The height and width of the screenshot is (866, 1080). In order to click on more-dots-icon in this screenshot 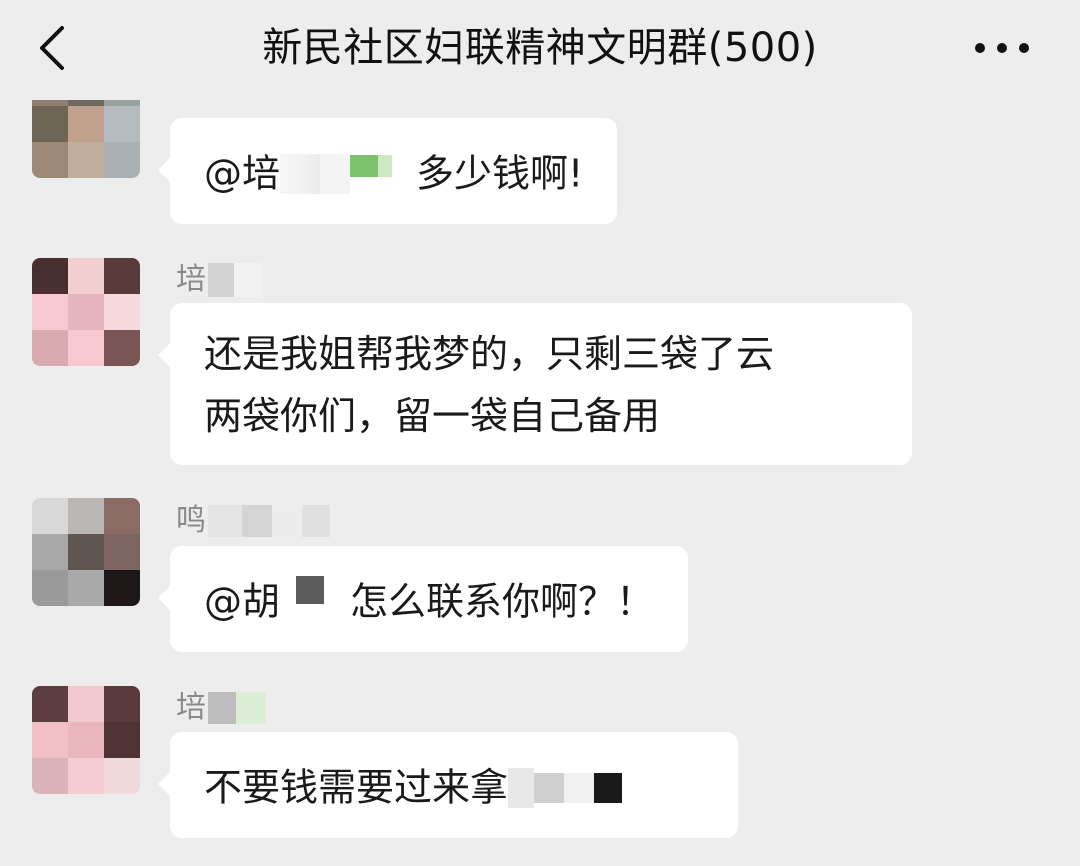, I will do `click(1002, 48)`.